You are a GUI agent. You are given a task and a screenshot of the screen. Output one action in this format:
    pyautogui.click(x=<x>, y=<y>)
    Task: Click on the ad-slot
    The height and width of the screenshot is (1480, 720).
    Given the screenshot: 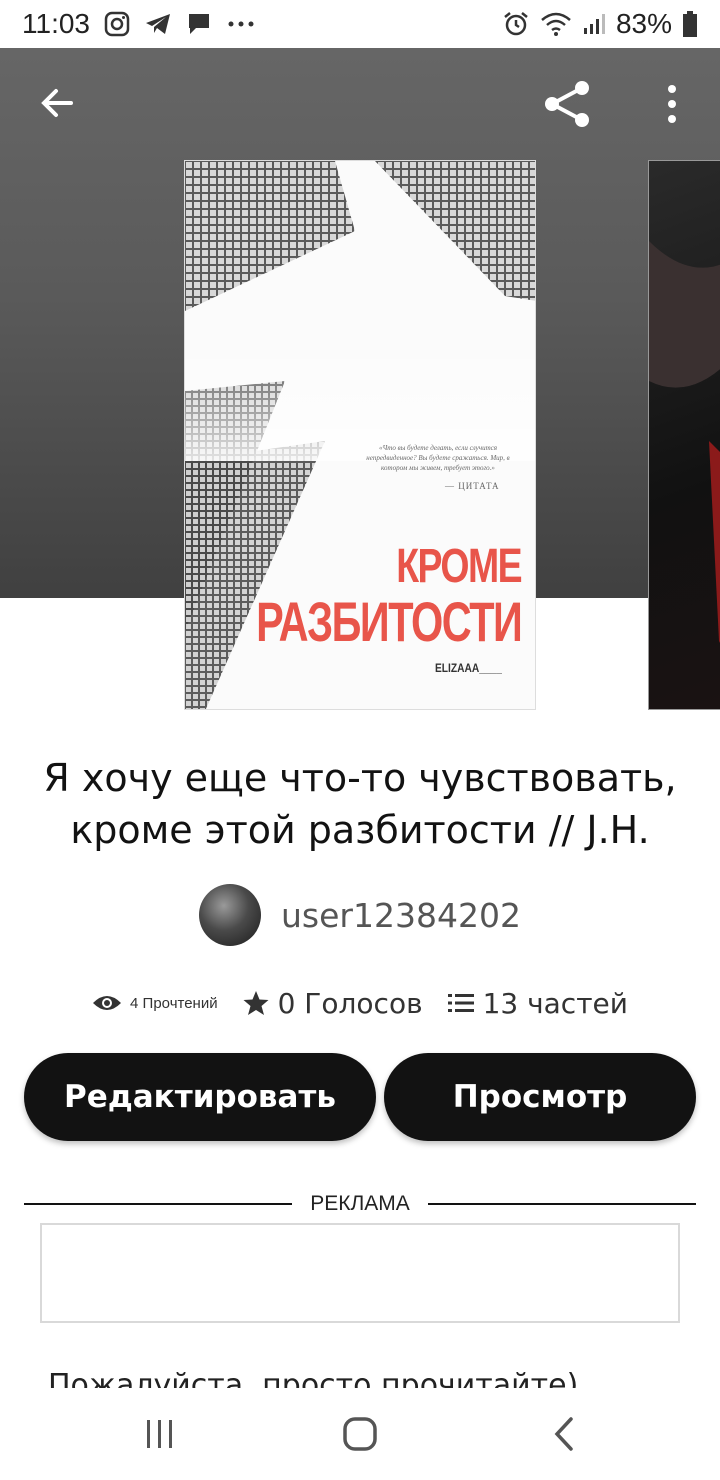 What is the action you would take?
    pyautogui.click(x=360, y=1273)
    